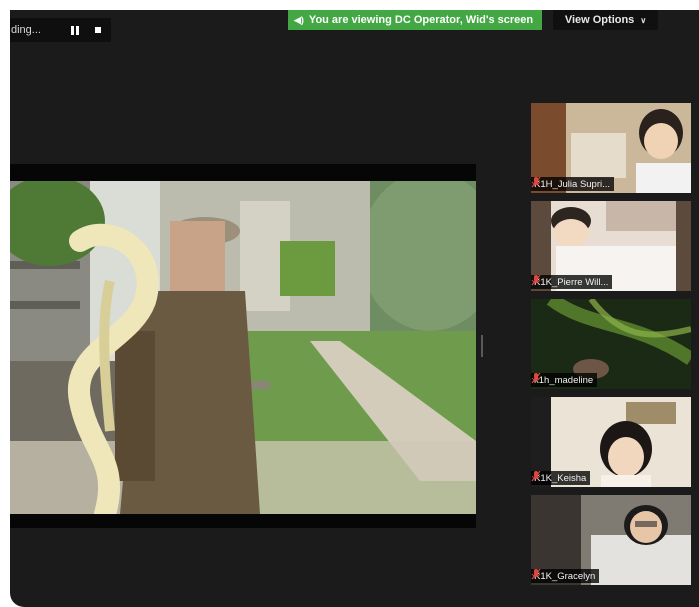 The image size is (699, 607). I want to click on participant-name: K1K_Keisha, so click(560, 478).